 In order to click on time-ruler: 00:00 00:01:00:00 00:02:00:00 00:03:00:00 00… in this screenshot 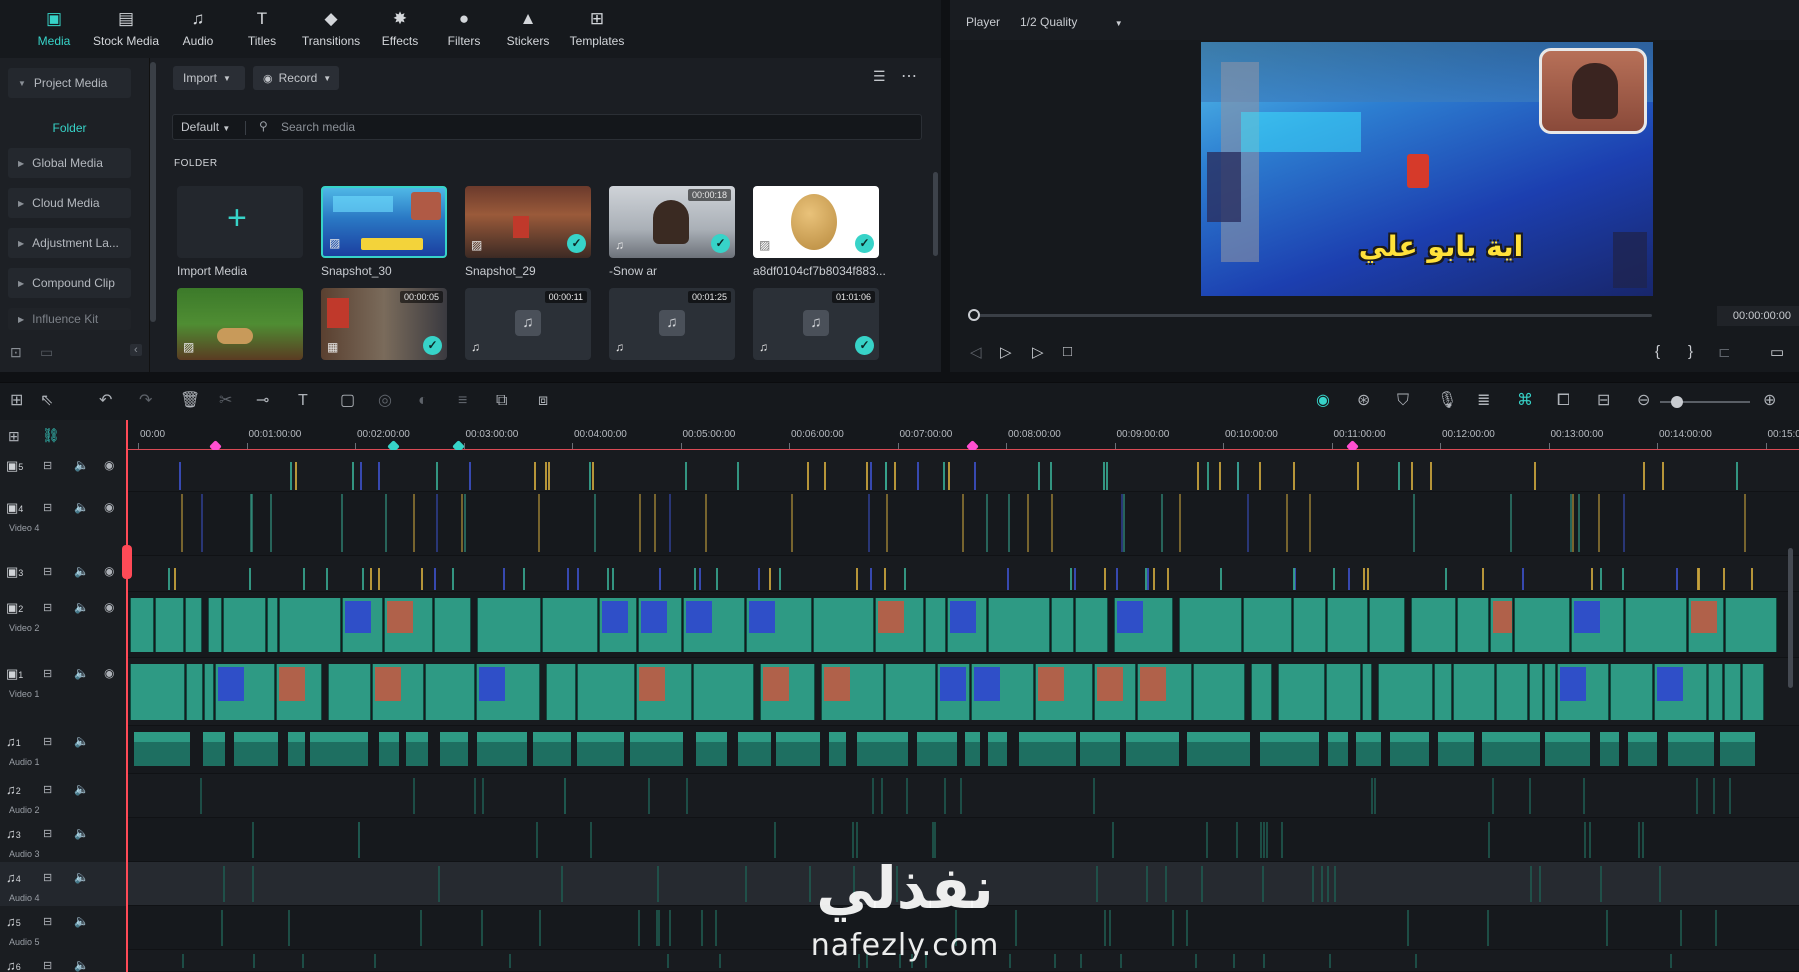, I will do `click(963, 436)`.